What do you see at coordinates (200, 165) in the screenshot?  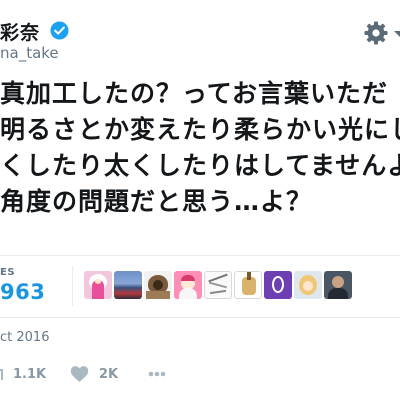 I see `tweet-text-line: くしたり太くしたりはしてませんよー` at bounding box center [200, 165].